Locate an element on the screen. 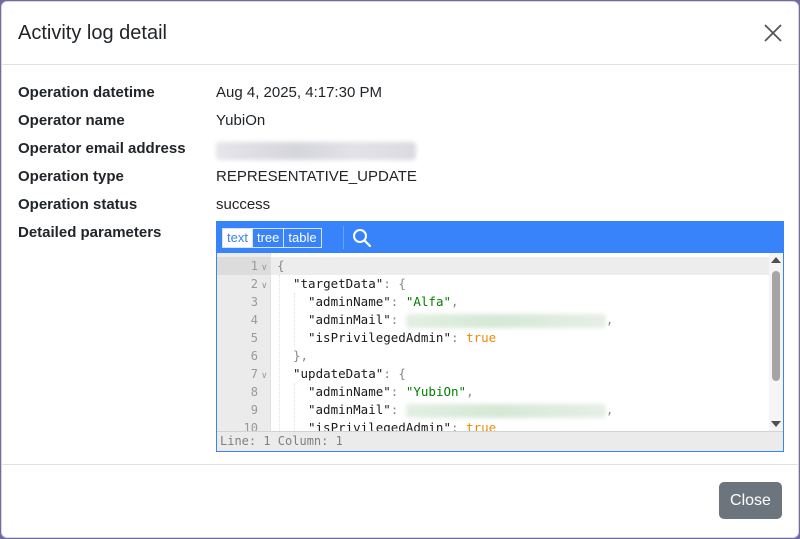 The height and width of the screenshot is (539, 800). operation-type-label: Operation type is located at coordinates (71, 176).